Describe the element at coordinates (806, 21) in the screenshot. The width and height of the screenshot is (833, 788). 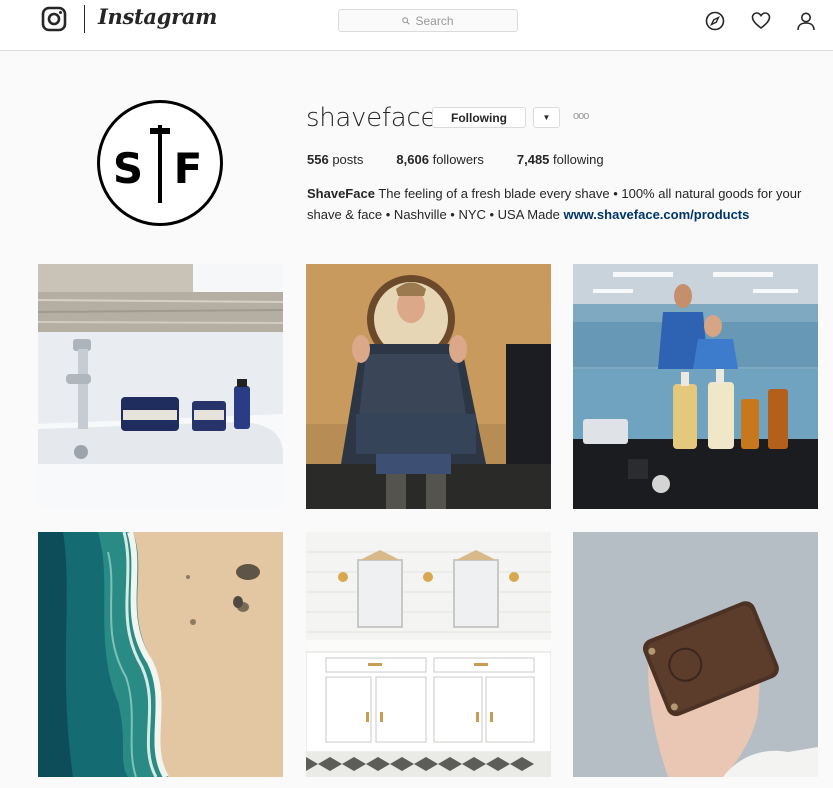
I see `person-icon` at that location.